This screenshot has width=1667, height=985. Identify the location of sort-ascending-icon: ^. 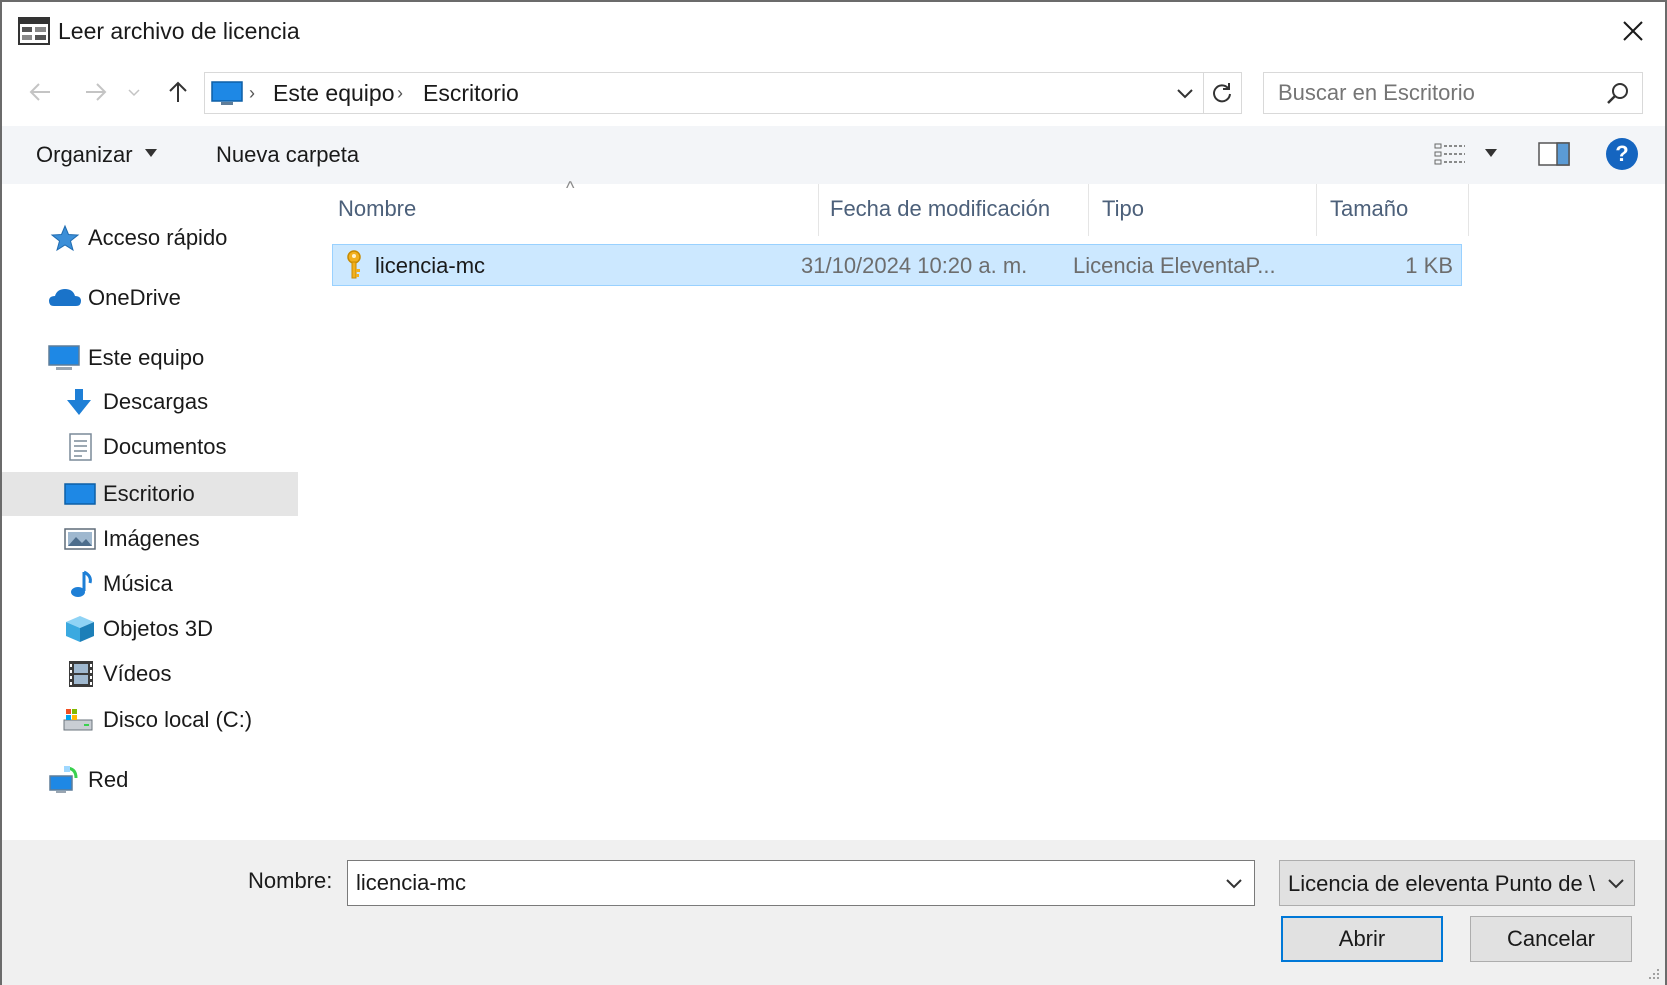
(570, 188).